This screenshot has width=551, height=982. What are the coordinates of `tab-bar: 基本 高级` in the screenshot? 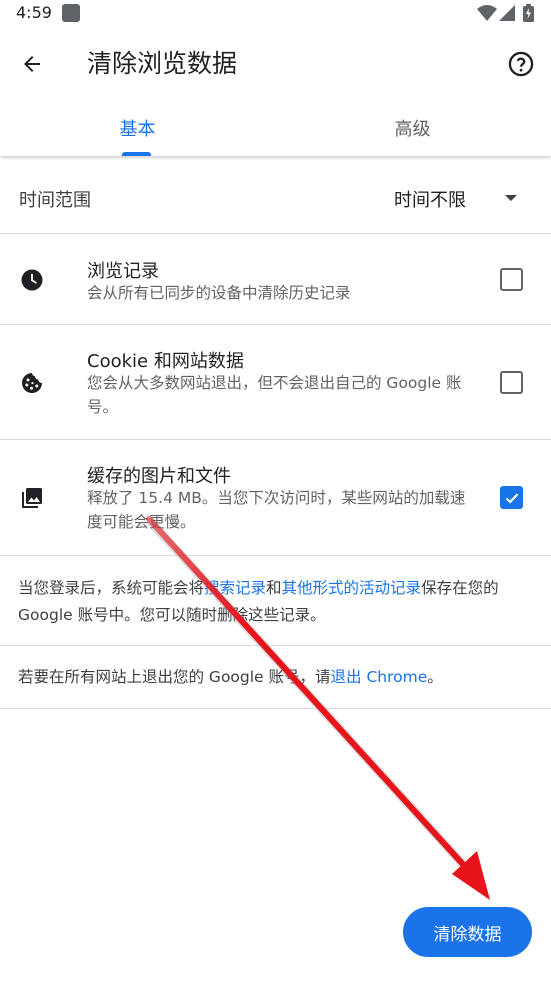 It's located at (275, 128).